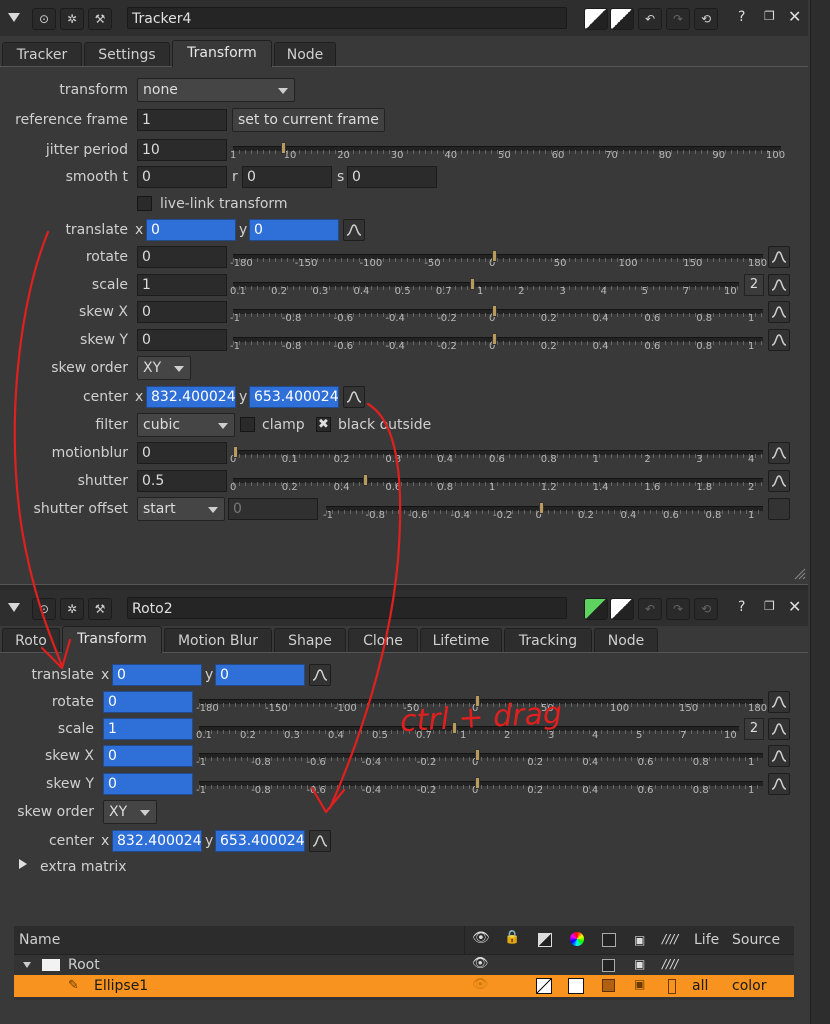 The height and width of the screenshot is (1024, 830). I want to click on annotation-arrow-center, so click(365, 606).